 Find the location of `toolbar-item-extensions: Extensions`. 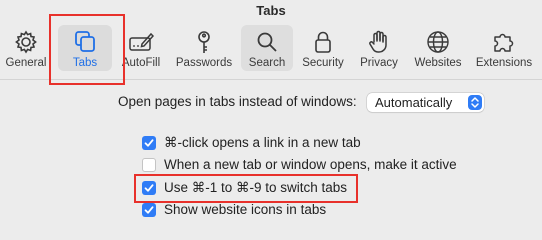

toolbar-item-extensions: Extensions is located at coordinates (504, 48).